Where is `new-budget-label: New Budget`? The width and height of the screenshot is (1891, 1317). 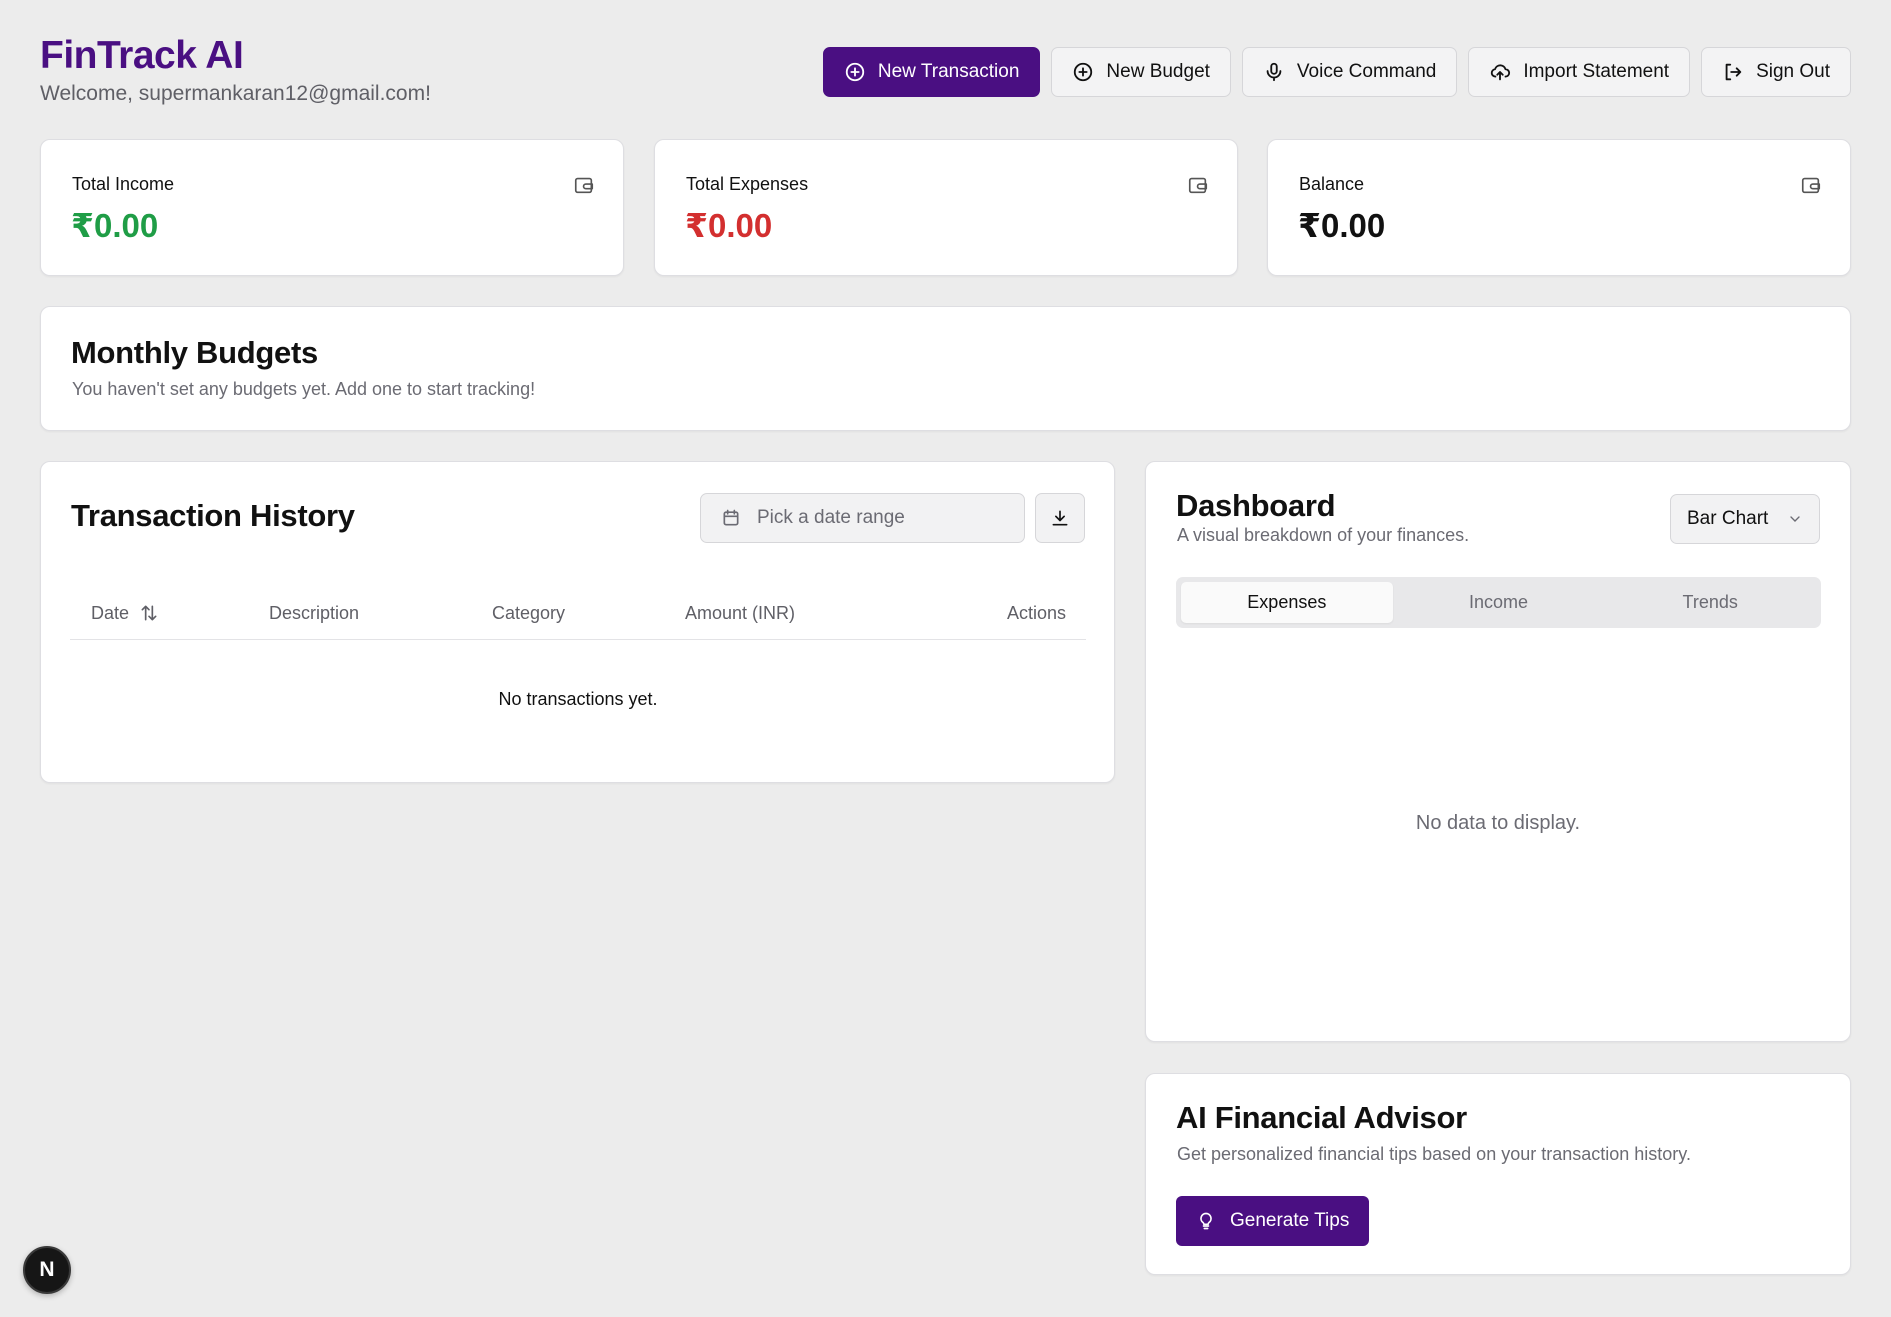 new-budget-label: New Budget is located at coordinates (1158, 71).